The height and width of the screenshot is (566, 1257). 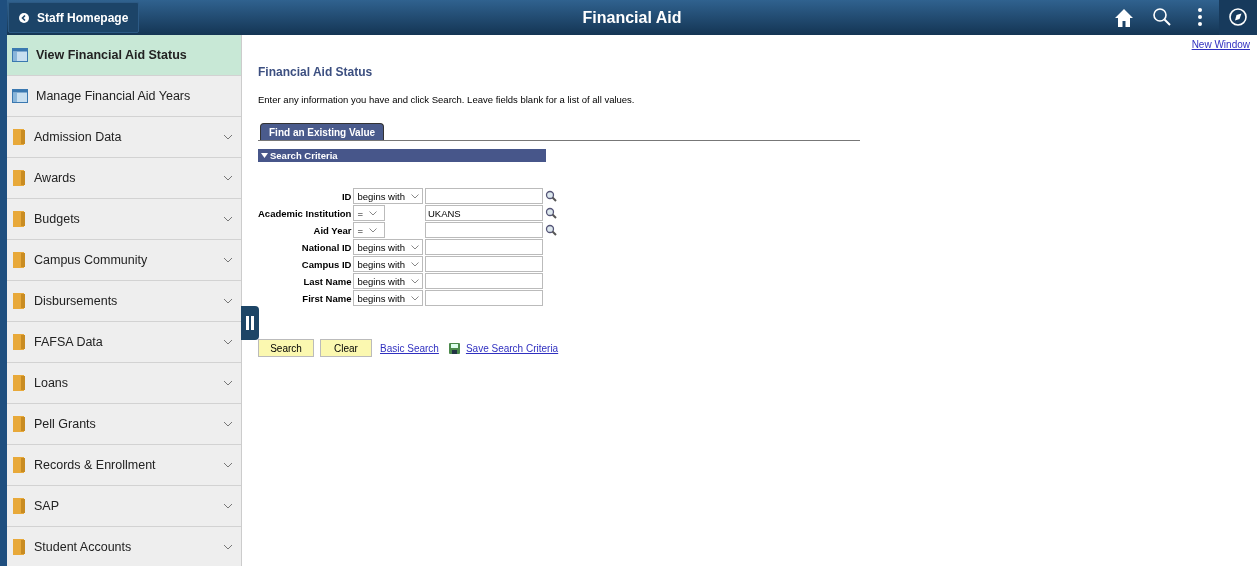 I want to click on page-title: Financial Aid, so click(x=632, y=17).